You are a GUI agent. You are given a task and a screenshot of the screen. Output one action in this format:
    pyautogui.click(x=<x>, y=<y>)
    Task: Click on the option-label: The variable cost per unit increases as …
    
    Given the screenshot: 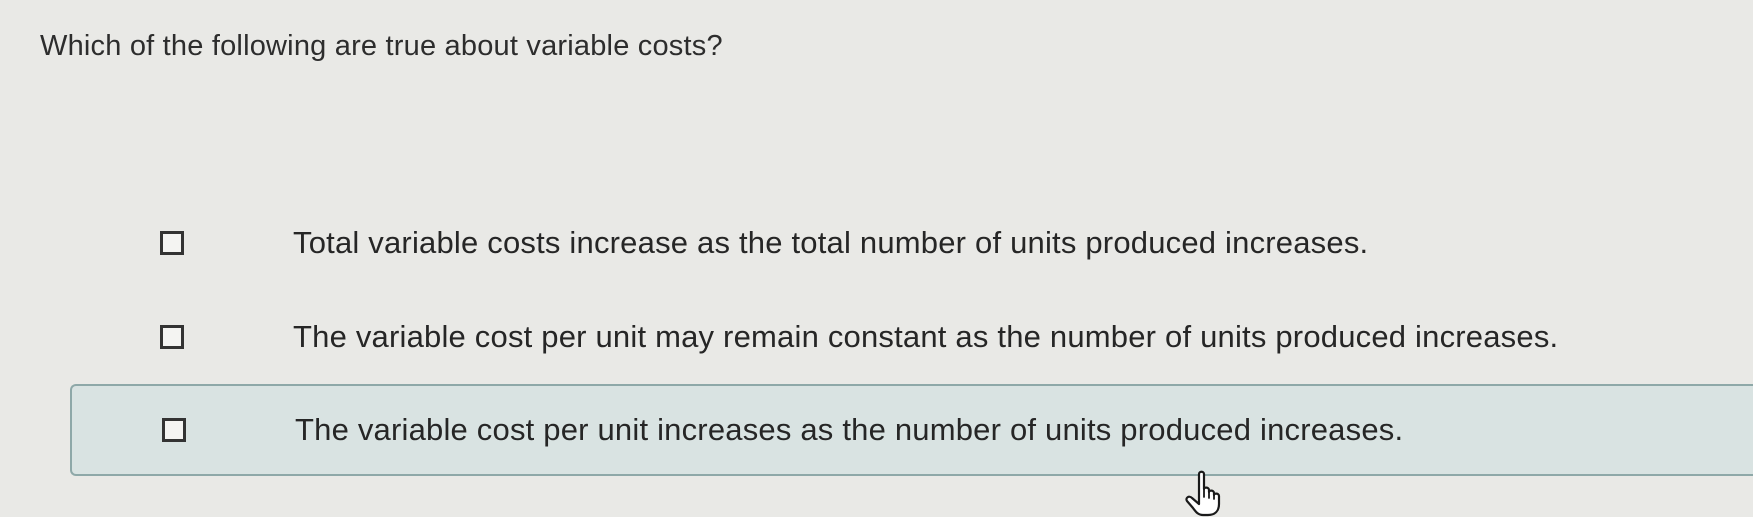 What is the action you would take?
    pyautogui.click(x=849, y=429)
    